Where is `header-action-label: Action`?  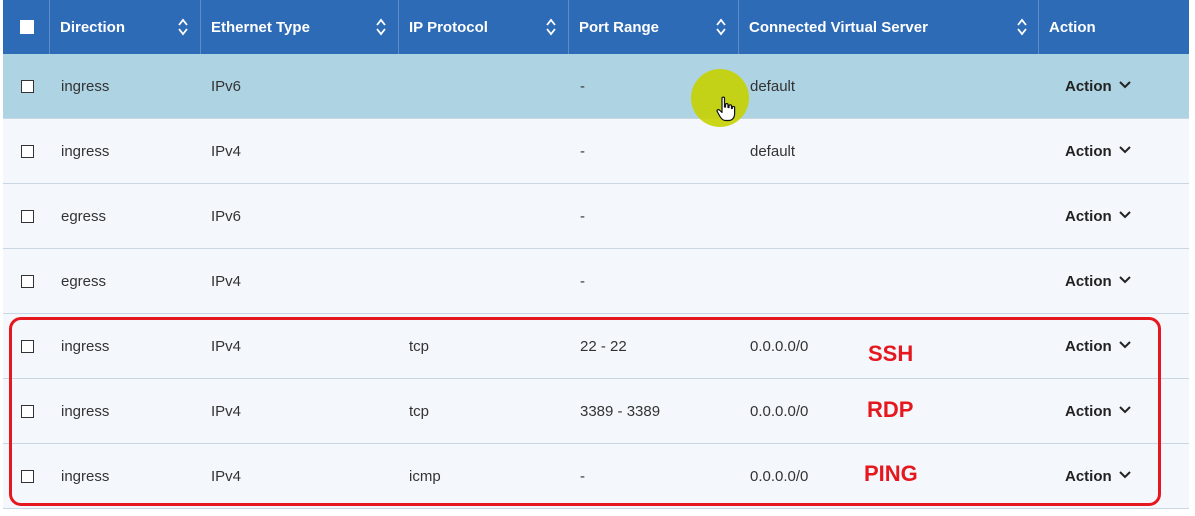 header-action-label: Action is located at coordinates (1072, 27).